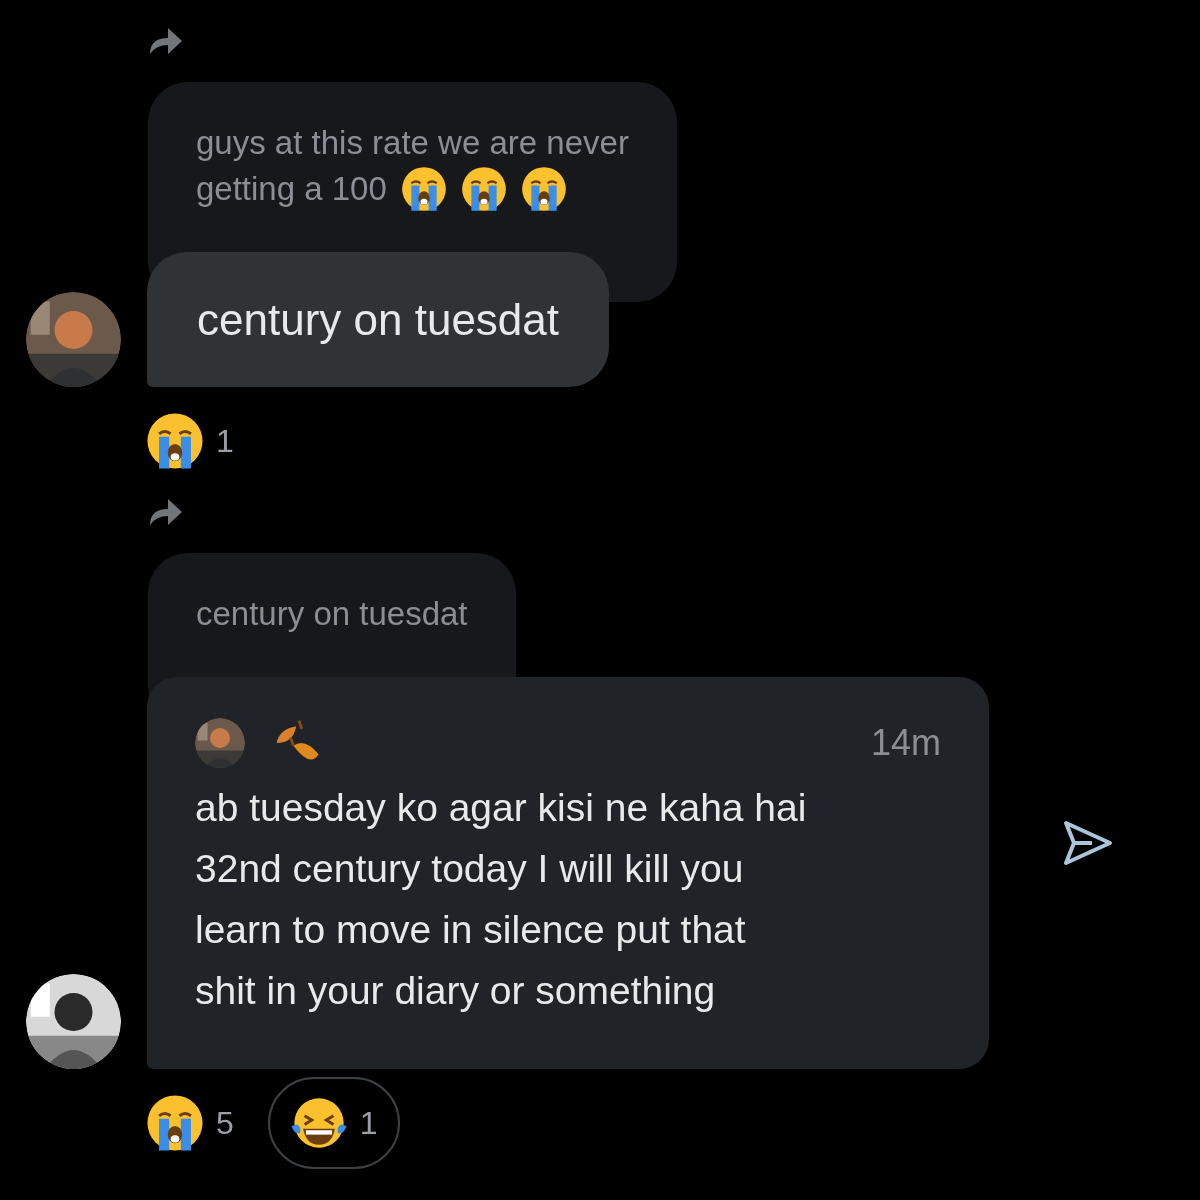 This screenshot has width=1200, height=1200. Describe the element at coordinates (378, 319) in the screenshot. I see `message-text: century on tuesdat` at that location.